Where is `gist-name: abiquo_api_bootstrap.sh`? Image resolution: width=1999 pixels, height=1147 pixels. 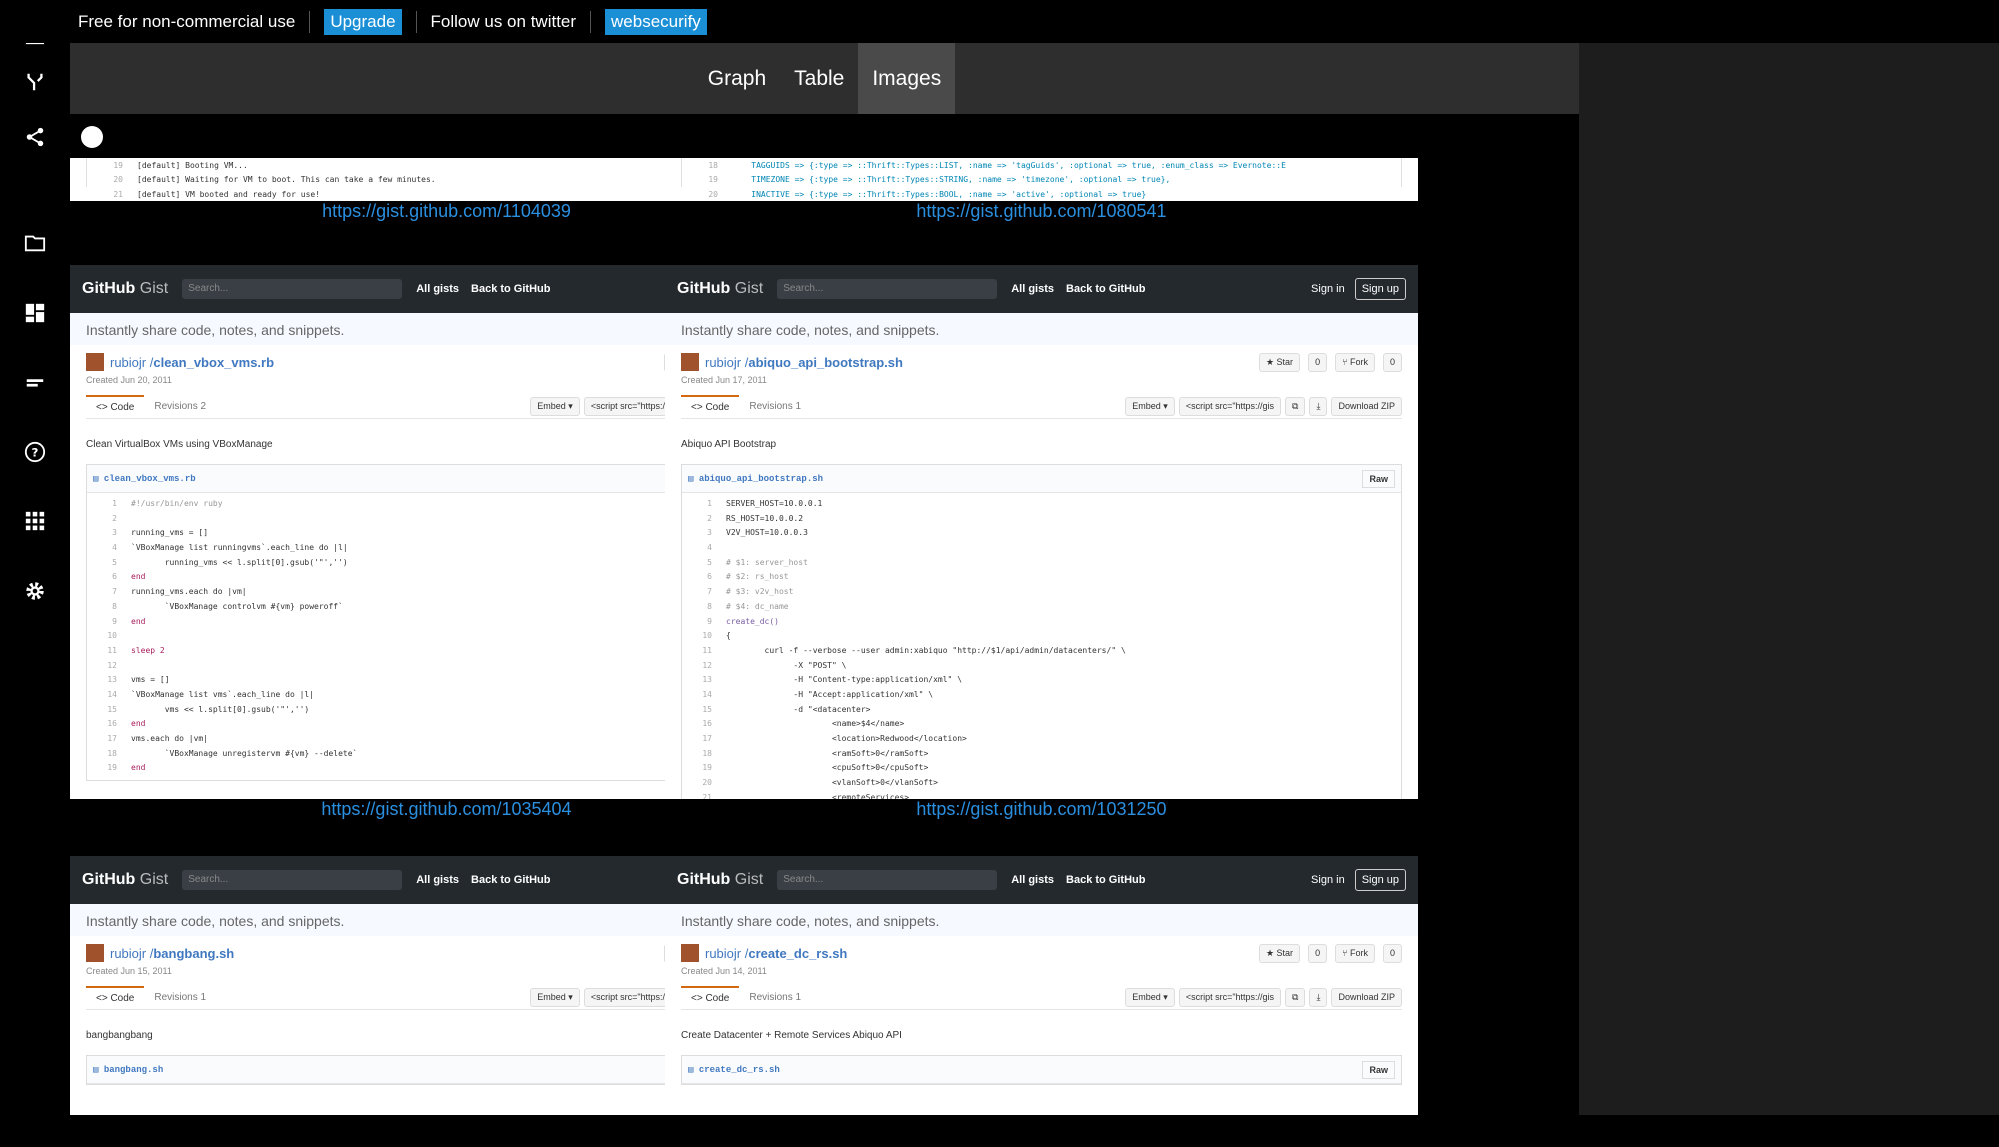 gist-name: abiquo_api_bootstrap.sh is located at coordinates (825, 362).